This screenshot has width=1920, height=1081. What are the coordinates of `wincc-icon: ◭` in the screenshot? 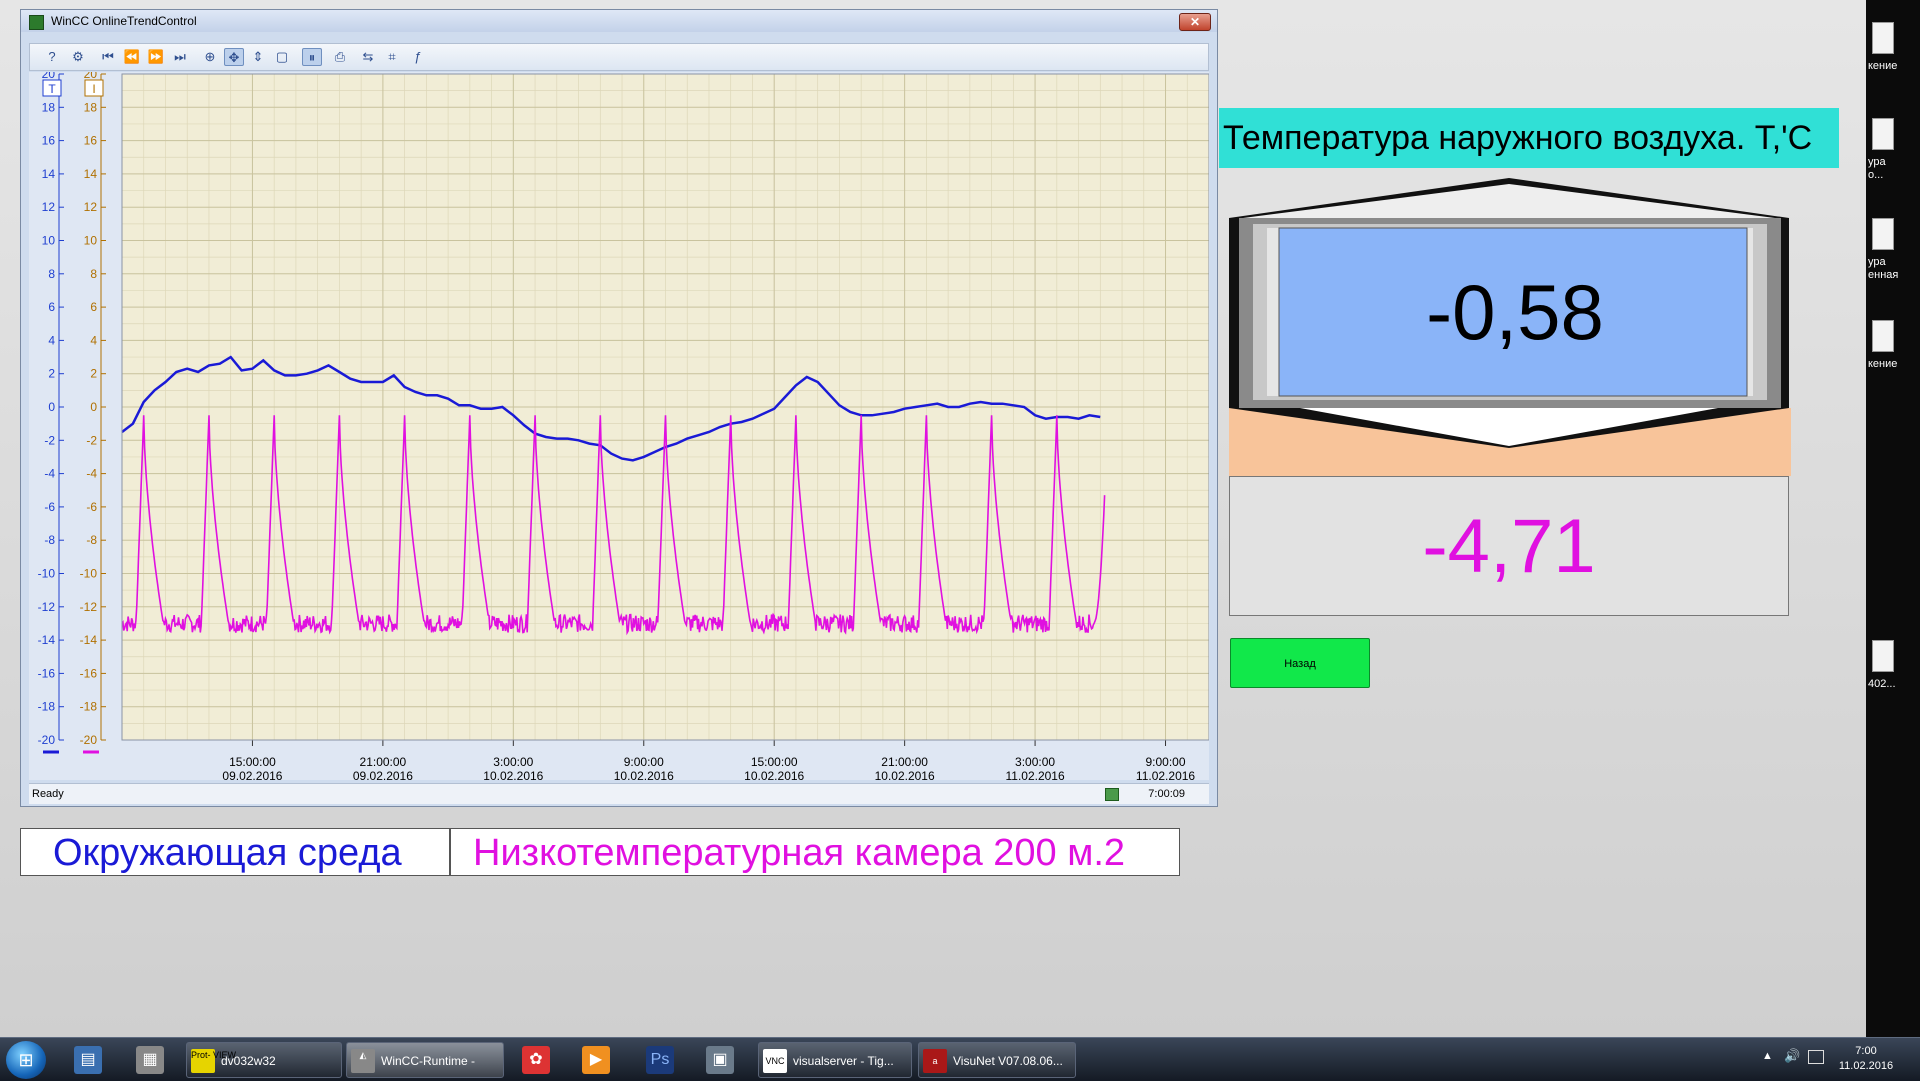 It's located at (363, 1061).